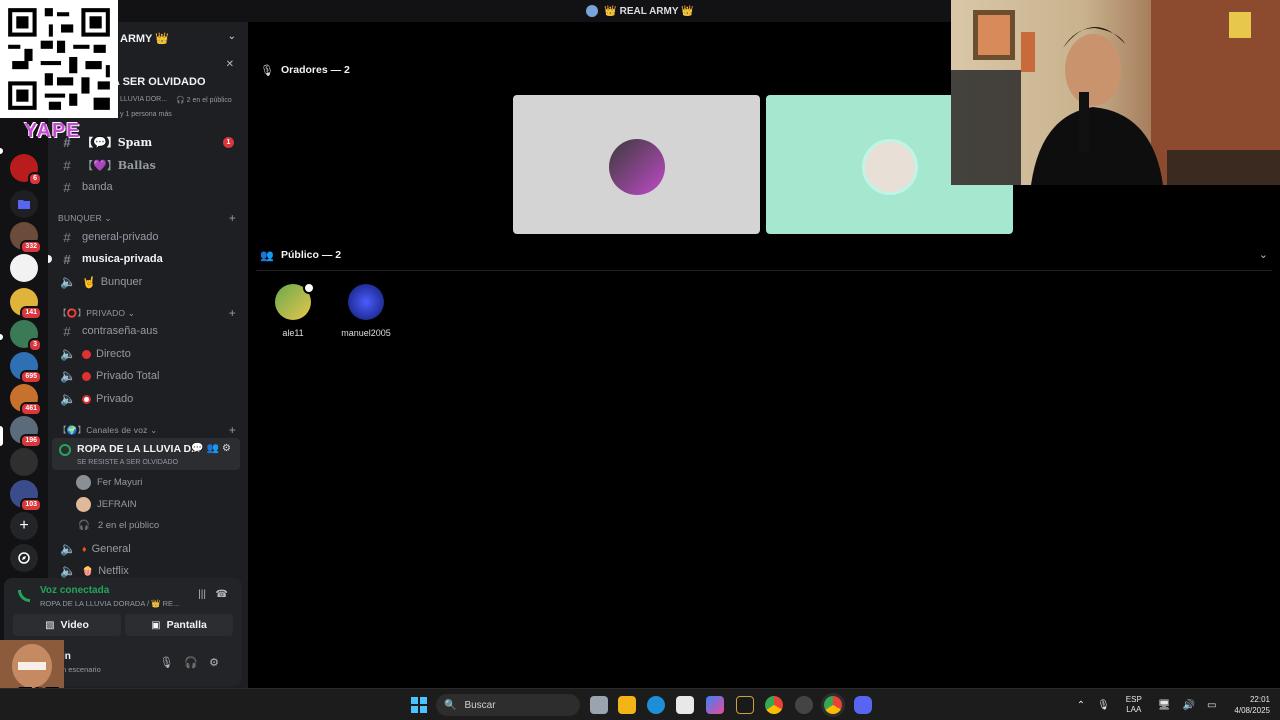 The height and width of the screenshot is (720, 1280). I want to click on channel-label: musica-privada, so click(122, 259).